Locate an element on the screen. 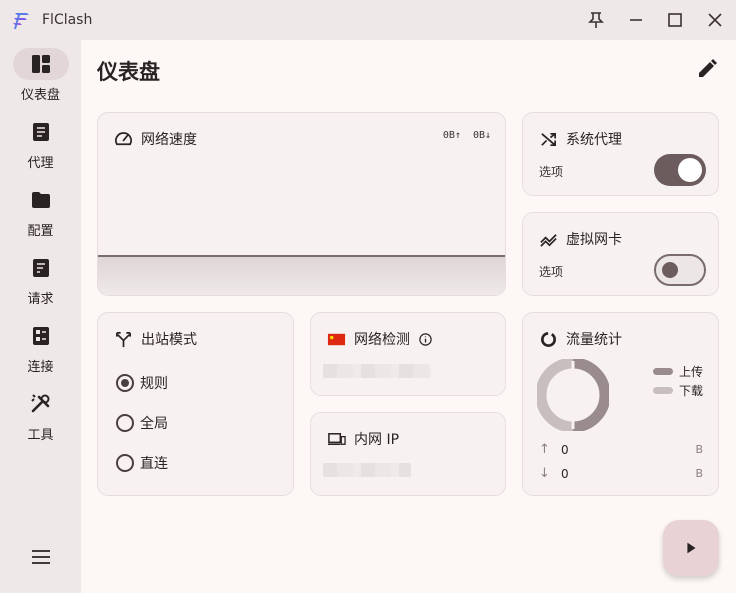 This screenshot has width=736, height=593. tools-icon is located at coordinates (39, 403).